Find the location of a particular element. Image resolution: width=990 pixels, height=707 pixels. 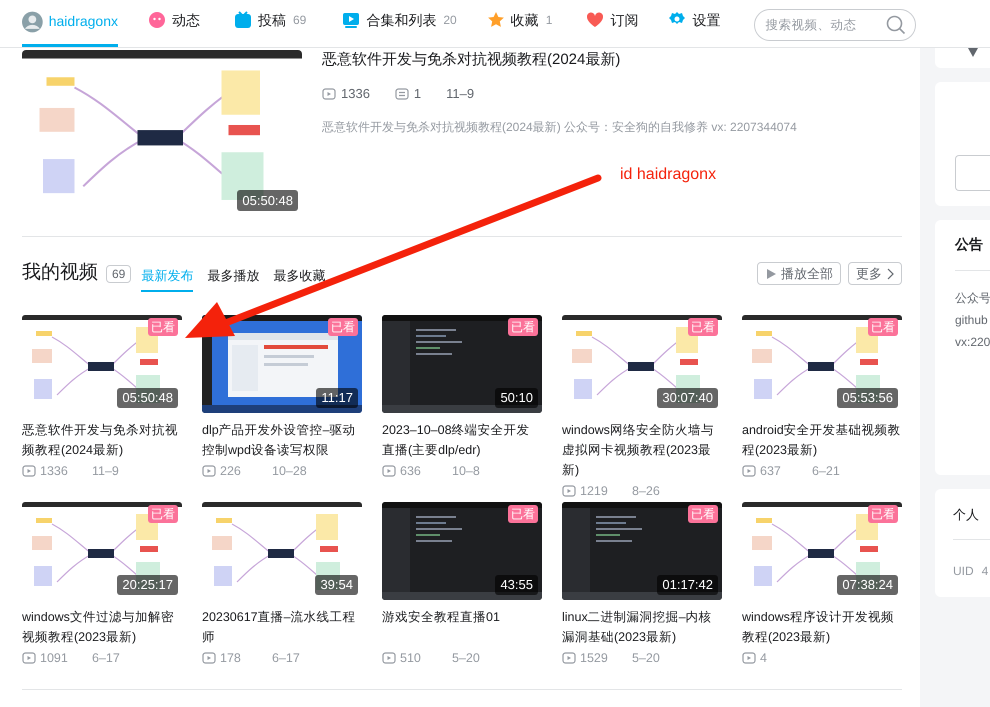

view-count: 1091 is located at coordinates (54, 658).